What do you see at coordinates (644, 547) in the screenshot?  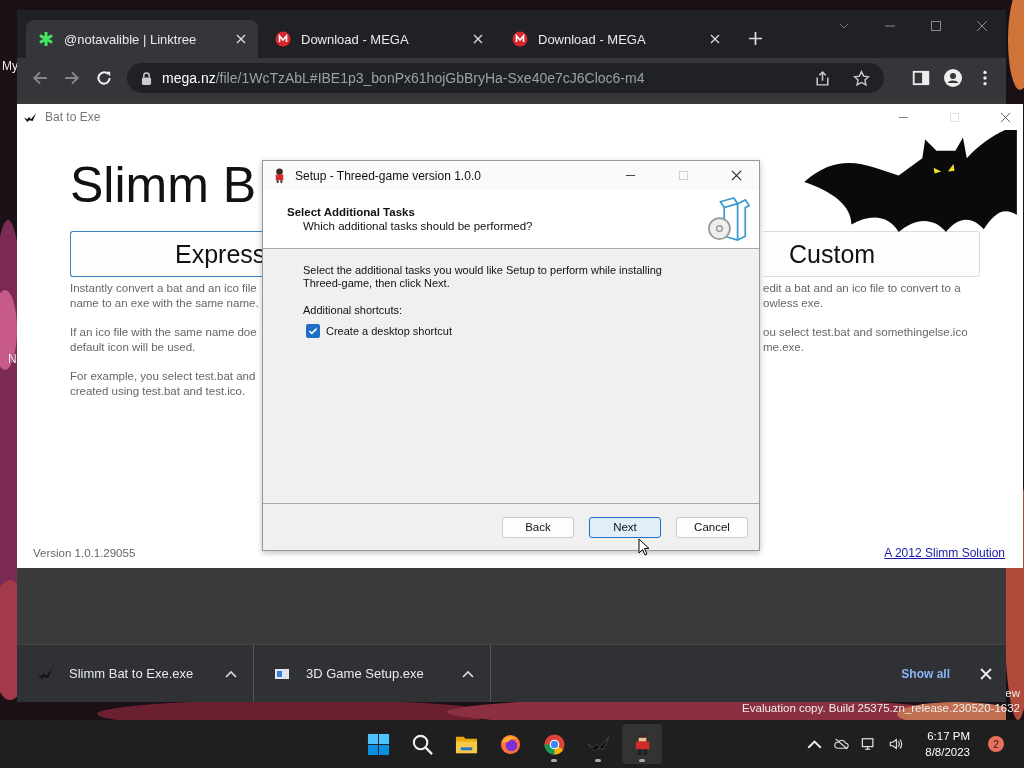 I see `mouse-cursor-icon` at bounding box center [644, 547].